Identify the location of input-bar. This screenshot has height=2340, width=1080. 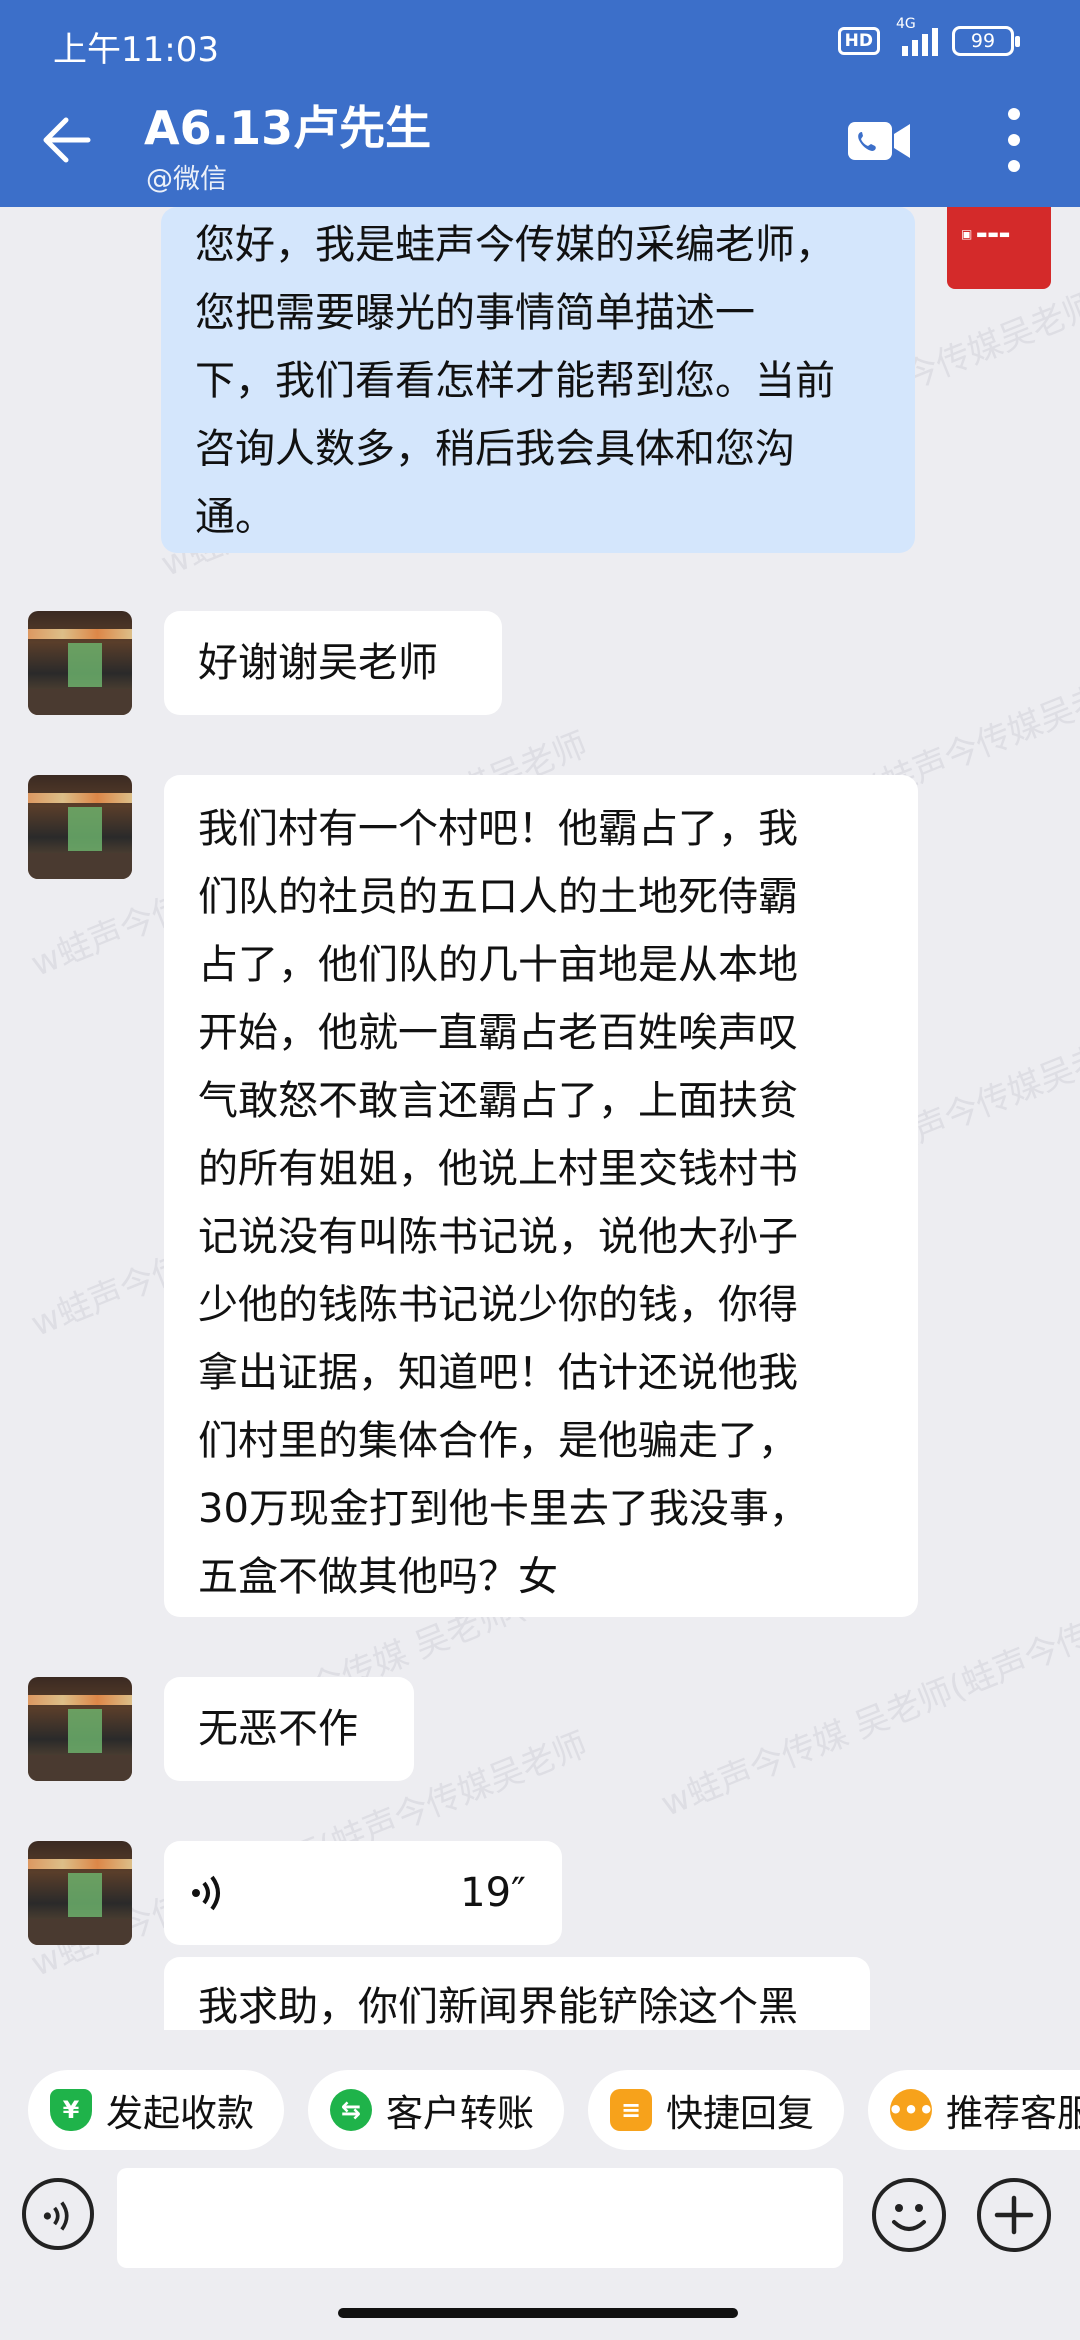
(540, 2225).